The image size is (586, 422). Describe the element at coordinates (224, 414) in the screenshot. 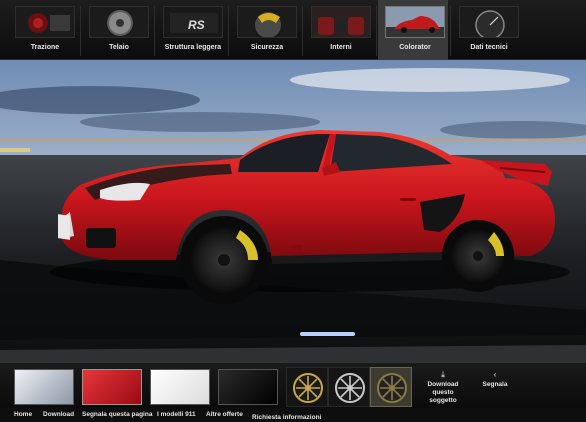

I see `footer-link-altre-offerte: Altre offerte` at that location.